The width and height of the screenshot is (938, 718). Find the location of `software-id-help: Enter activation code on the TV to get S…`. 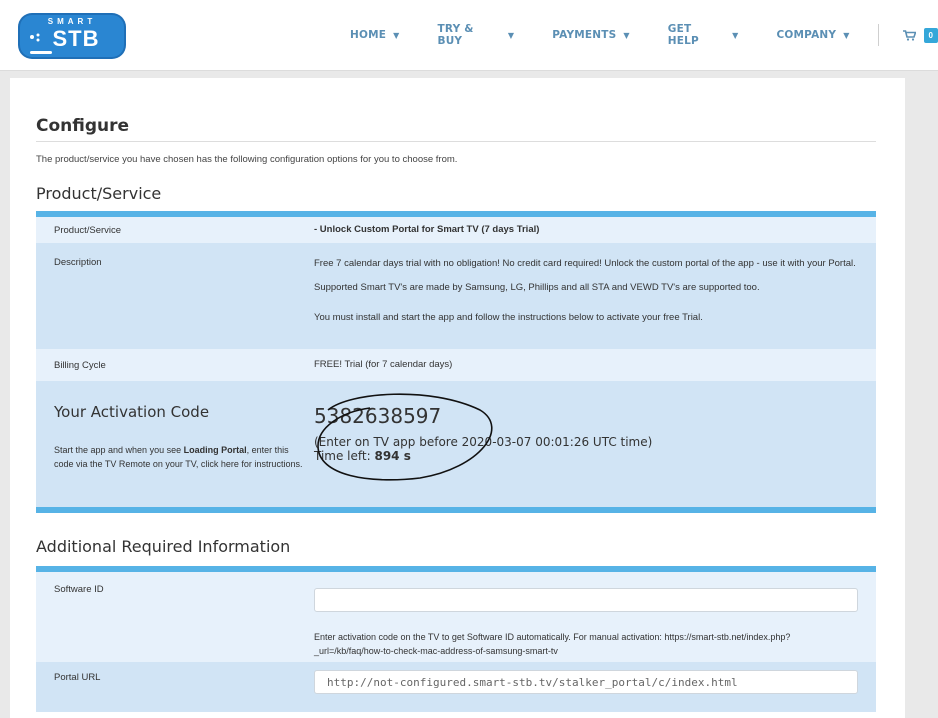

software-id-help: Enter activation code on the TV to get S… is located at coordinates (552, 644).